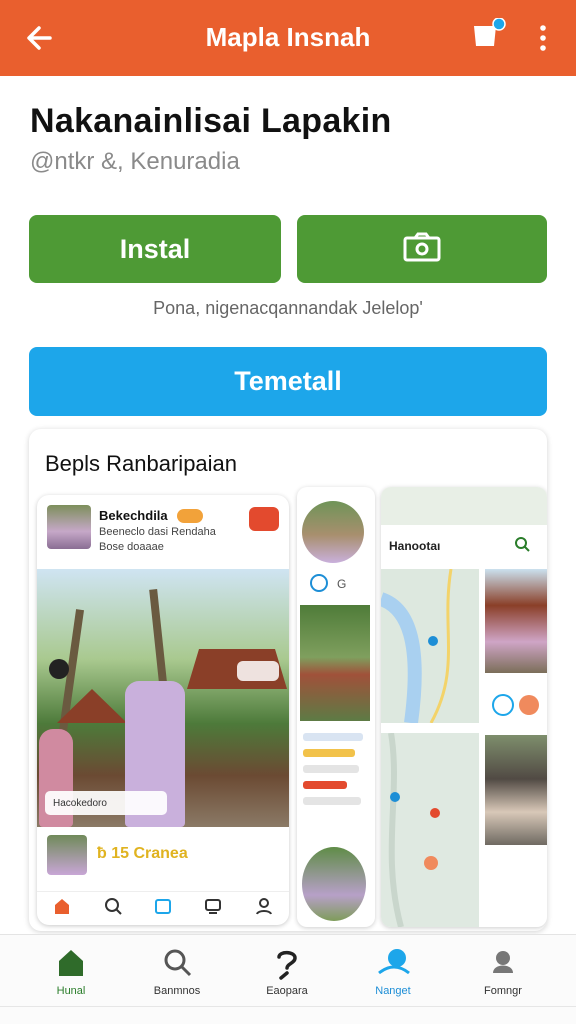  Describe the element at coordinates (135, 161) in the screenshot. I see `app-developer: @ntkr &, Kenuradia` at that location.